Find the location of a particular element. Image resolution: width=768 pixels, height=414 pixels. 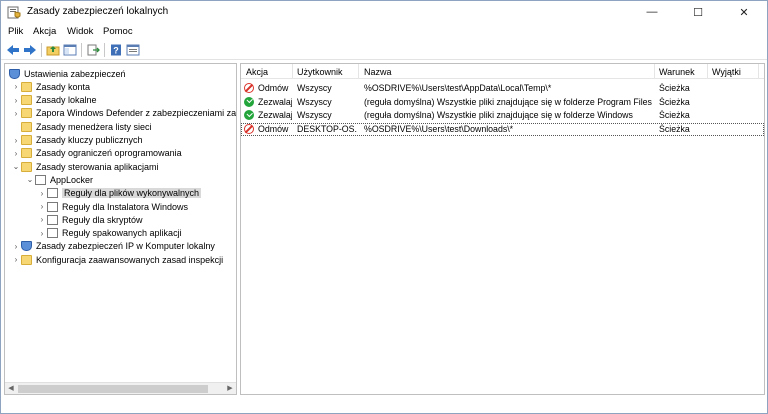

export-list-button is located at coordinates (93, 50).